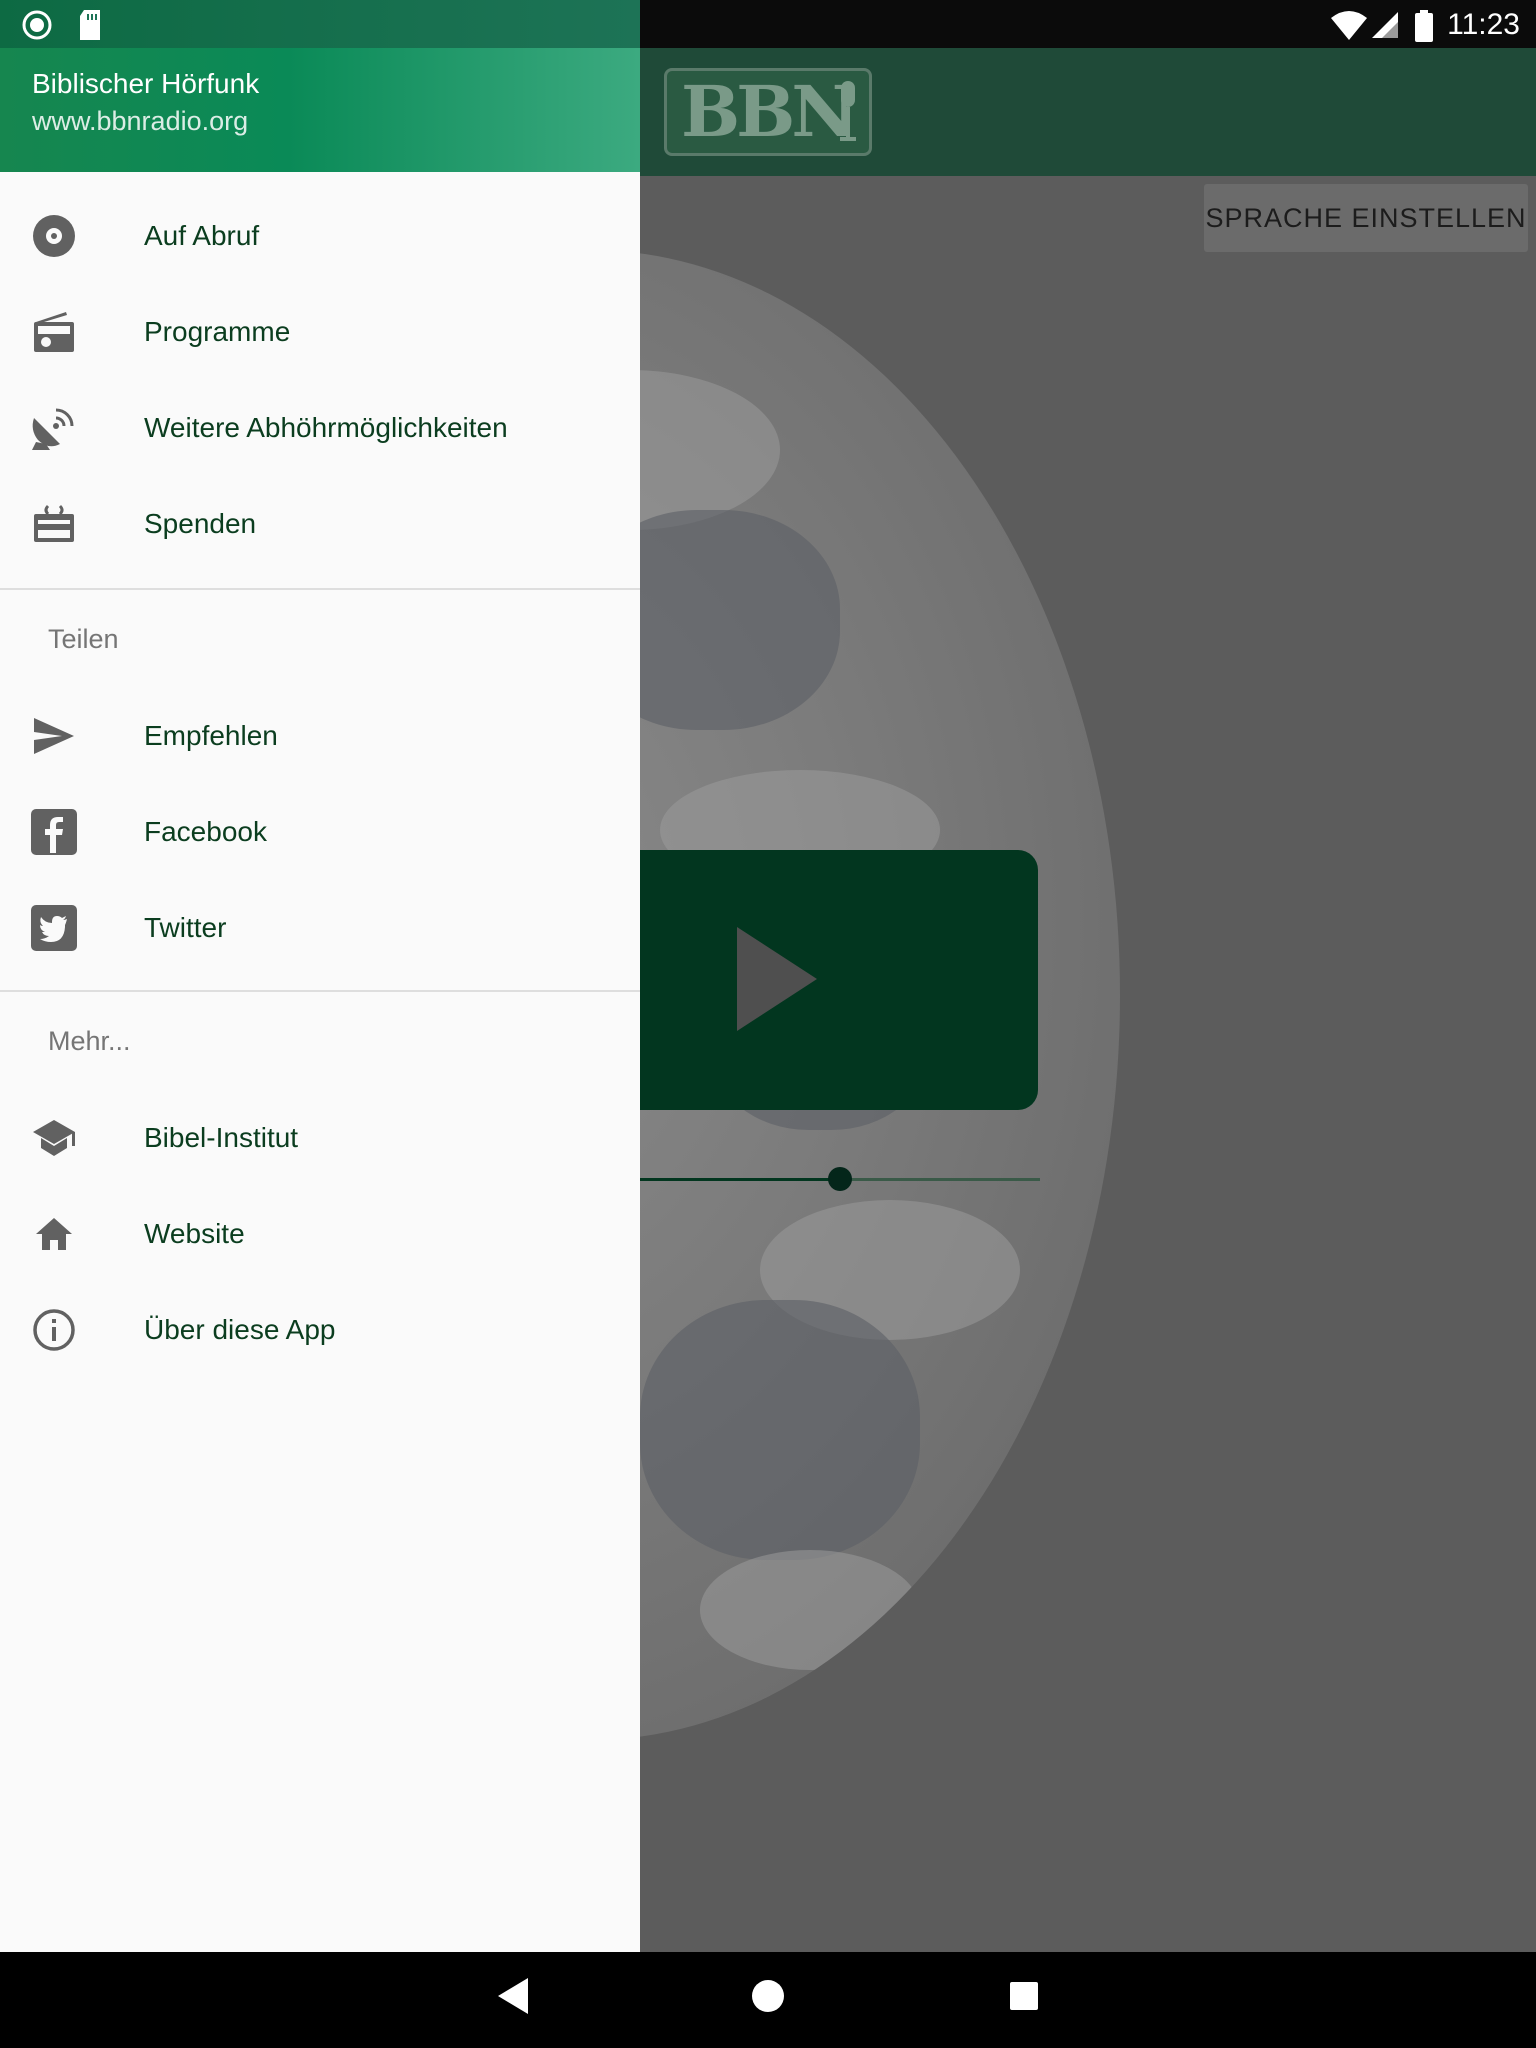 The width and height of the screenshot is (1536, 2048). I want to click on drawer-title: Biblischer Hörfunk, so click(146, 83).